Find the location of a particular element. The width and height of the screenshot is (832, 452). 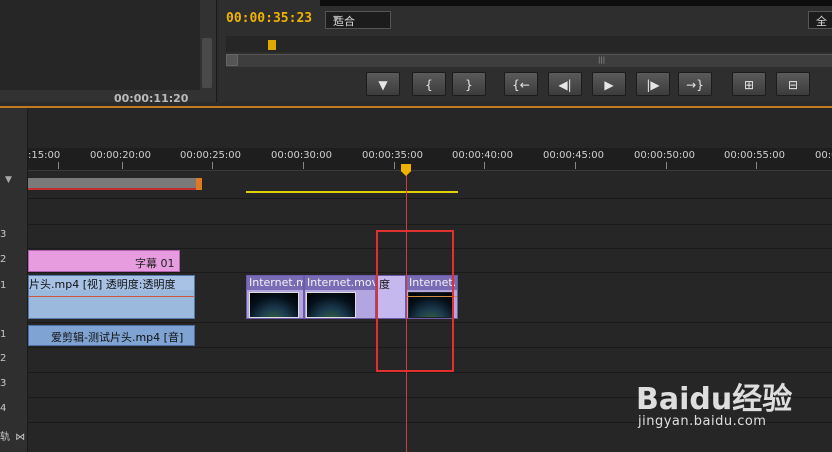

render-bar is located at coordinates (352, 192).